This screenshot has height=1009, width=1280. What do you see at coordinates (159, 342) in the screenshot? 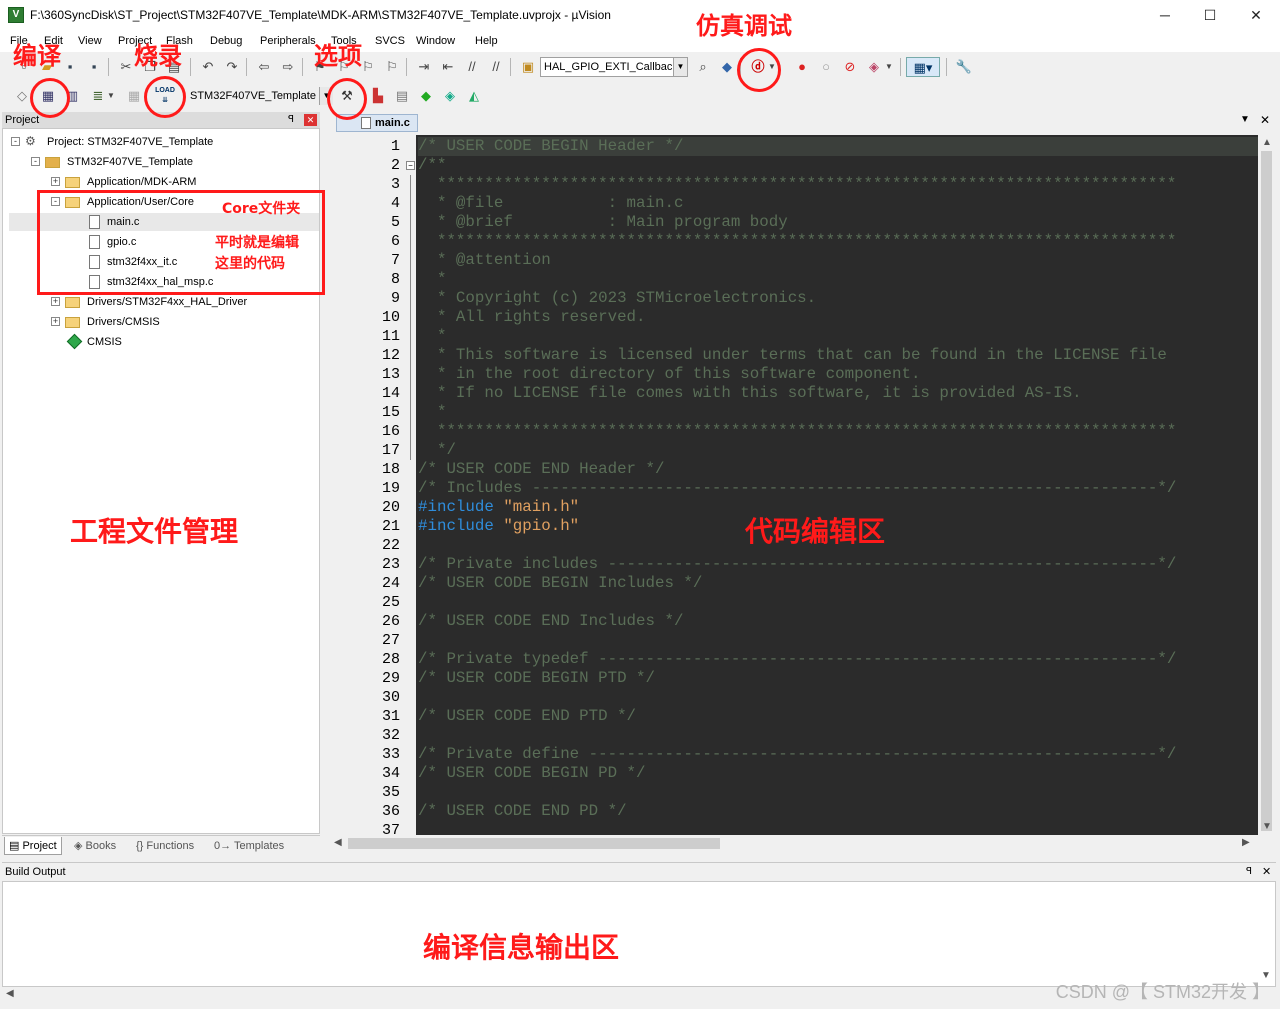
I see `tree-item-component: CMSIS` at bounding box center [159, 342].